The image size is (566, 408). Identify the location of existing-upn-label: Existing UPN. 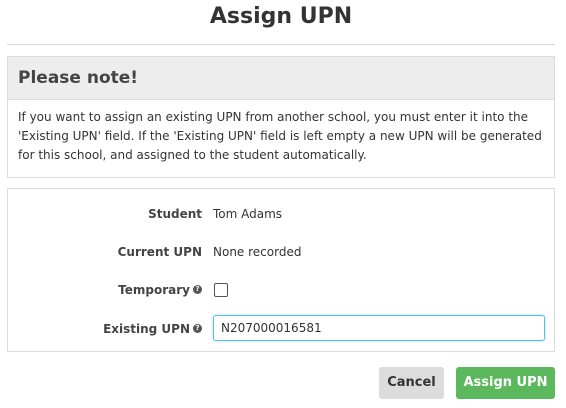
(146, 329).